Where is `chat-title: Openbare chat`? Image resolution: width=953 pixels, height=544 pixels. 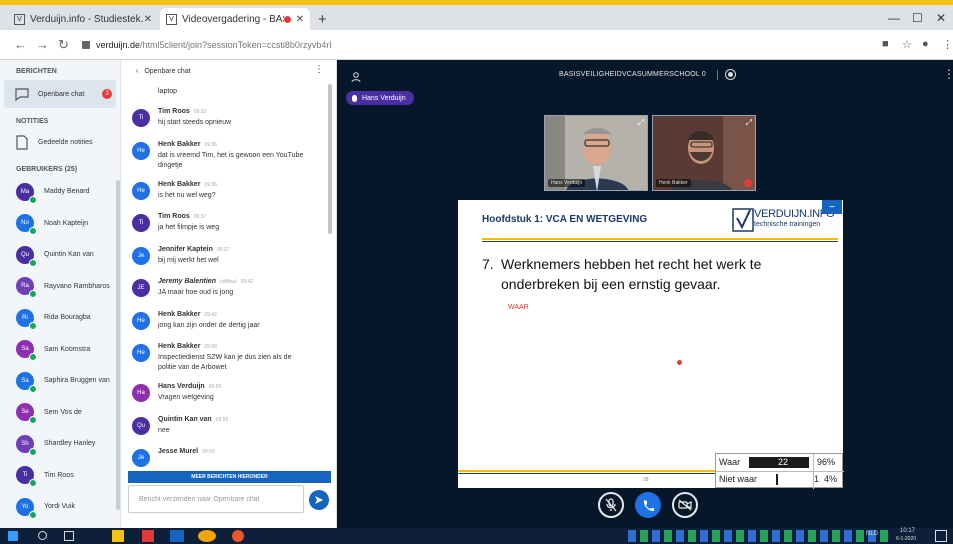 chat-title: Openbare chat is located at coordinates (167, 71).